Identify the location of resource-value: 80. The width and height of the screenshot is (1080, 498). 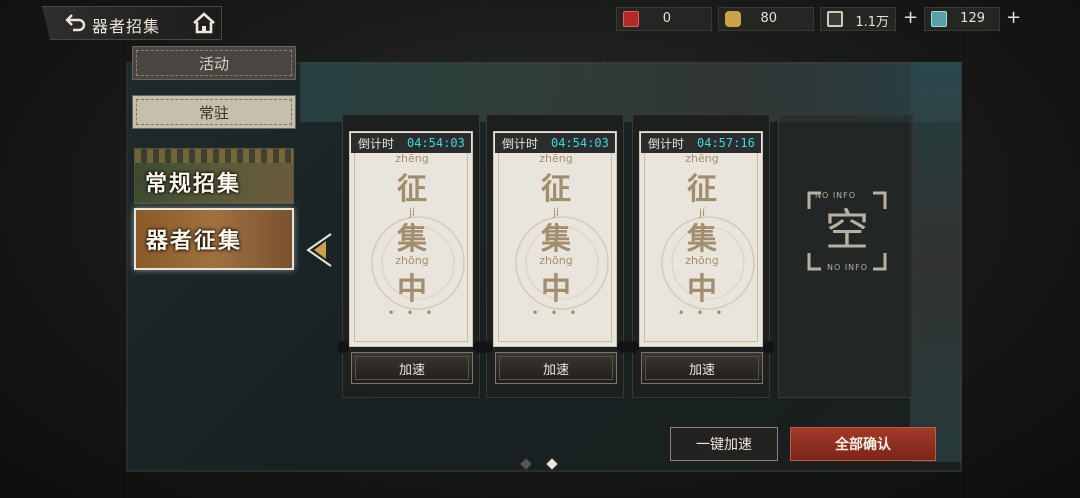
(768, 18).